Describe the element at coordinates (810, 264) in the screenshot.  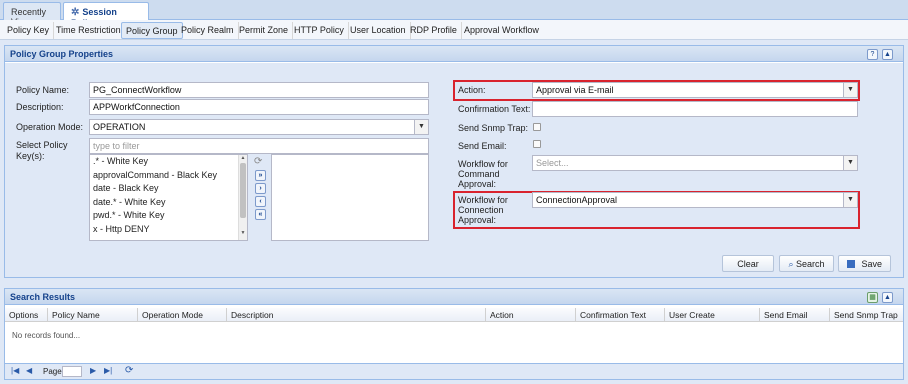
I see `search-button-label: Search` at that location.